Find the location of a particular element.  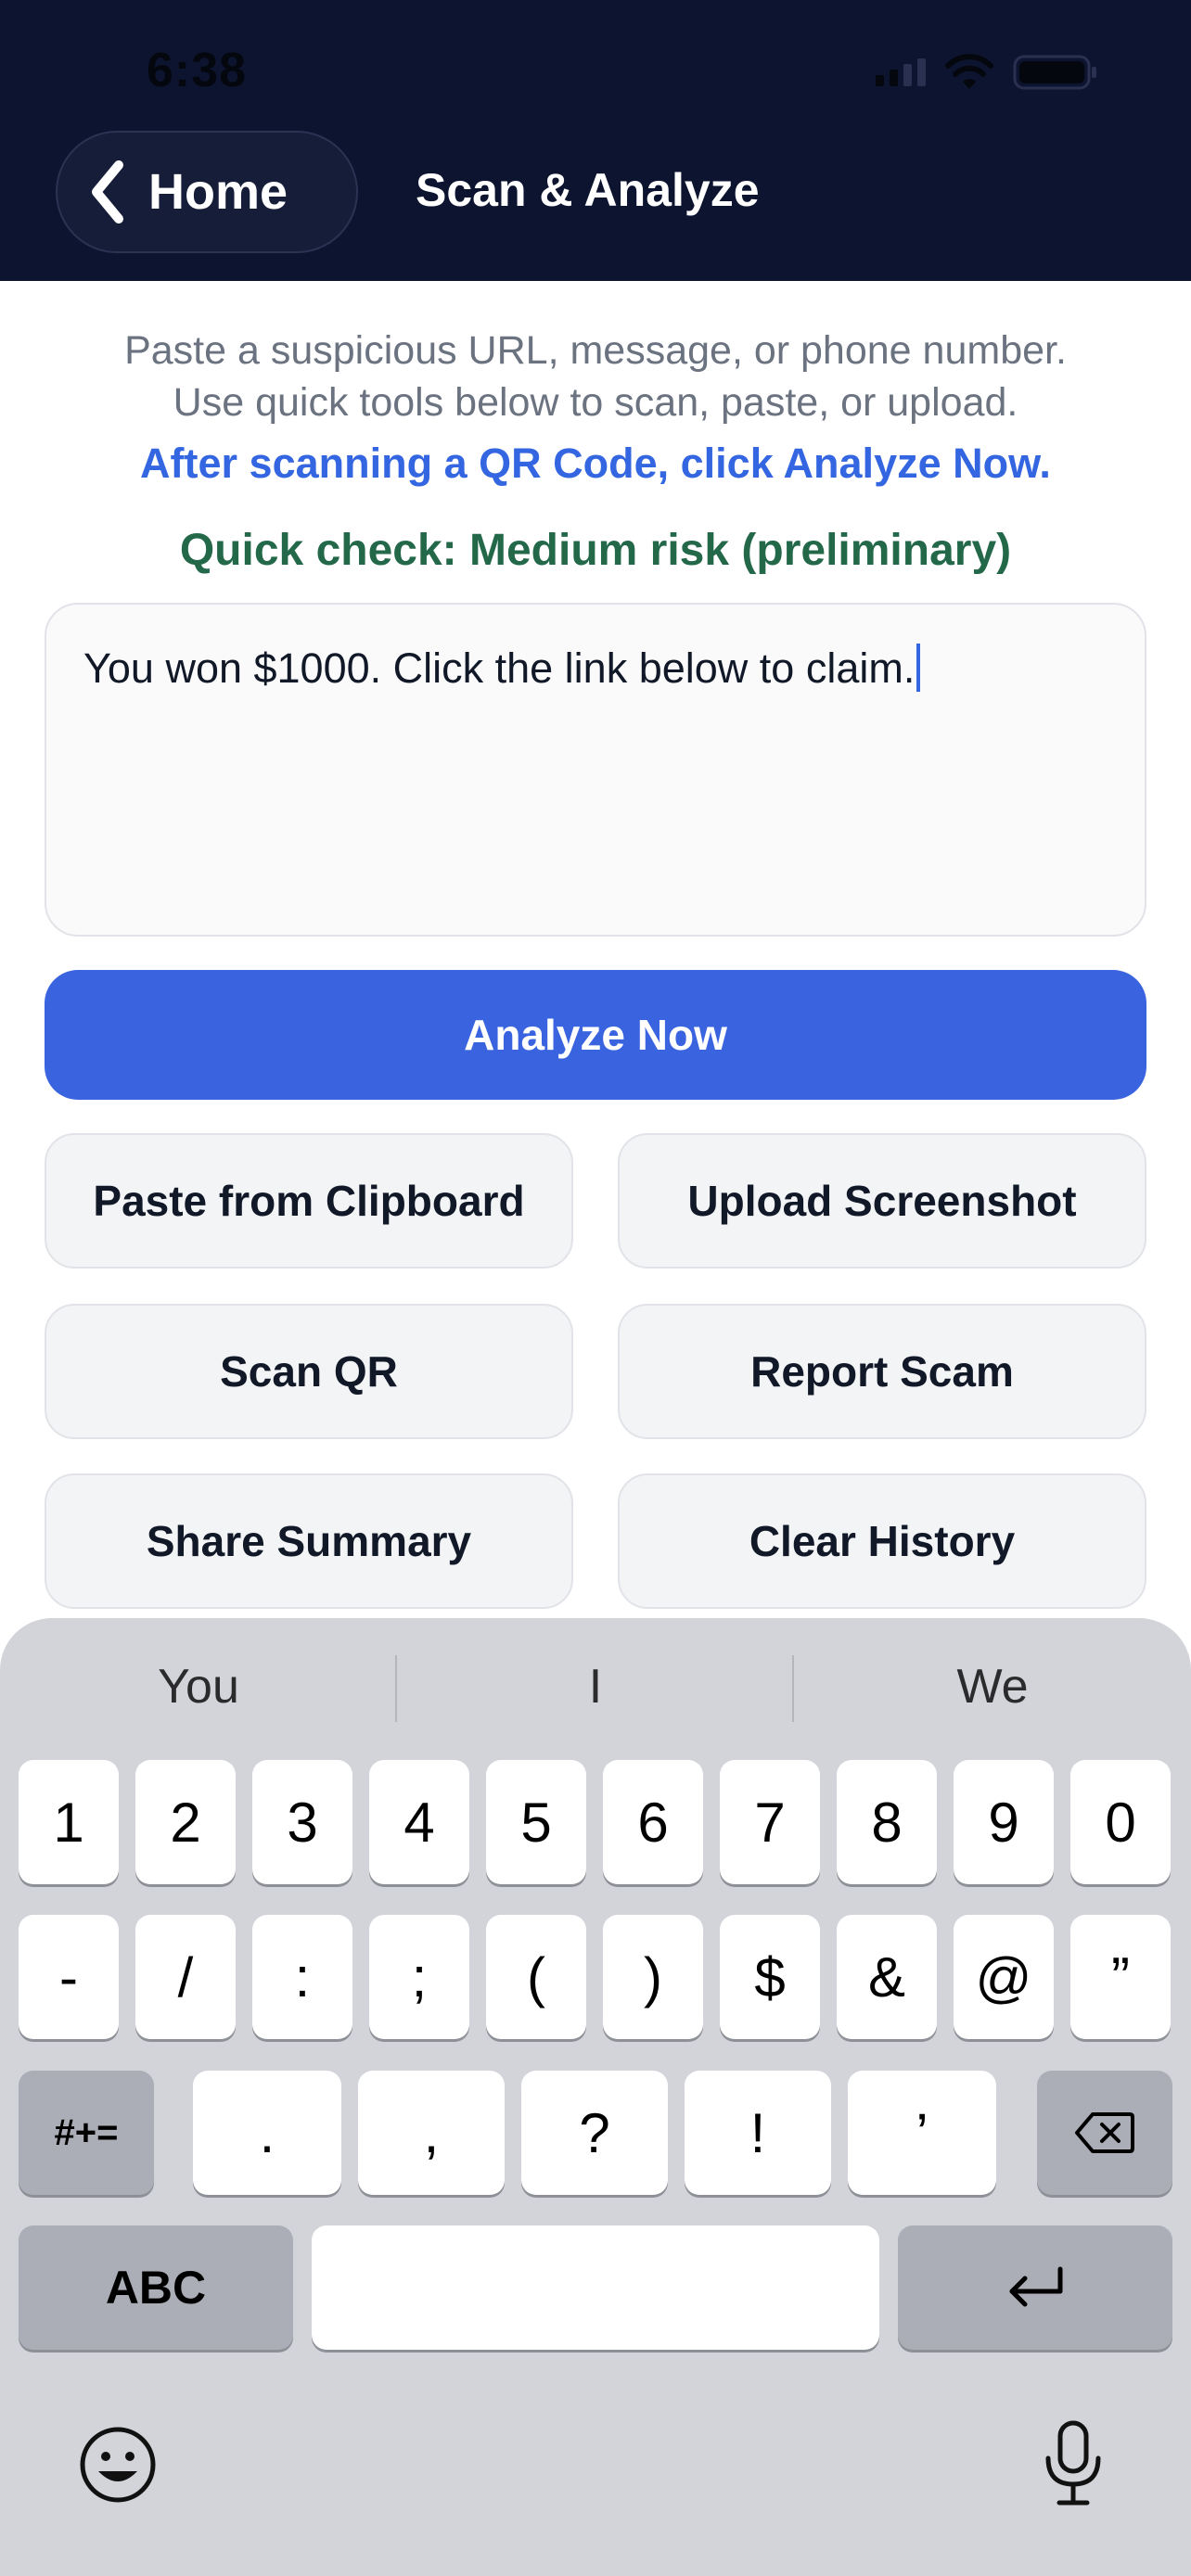

status-time: 6:38 is located at coordinates (197, 71).